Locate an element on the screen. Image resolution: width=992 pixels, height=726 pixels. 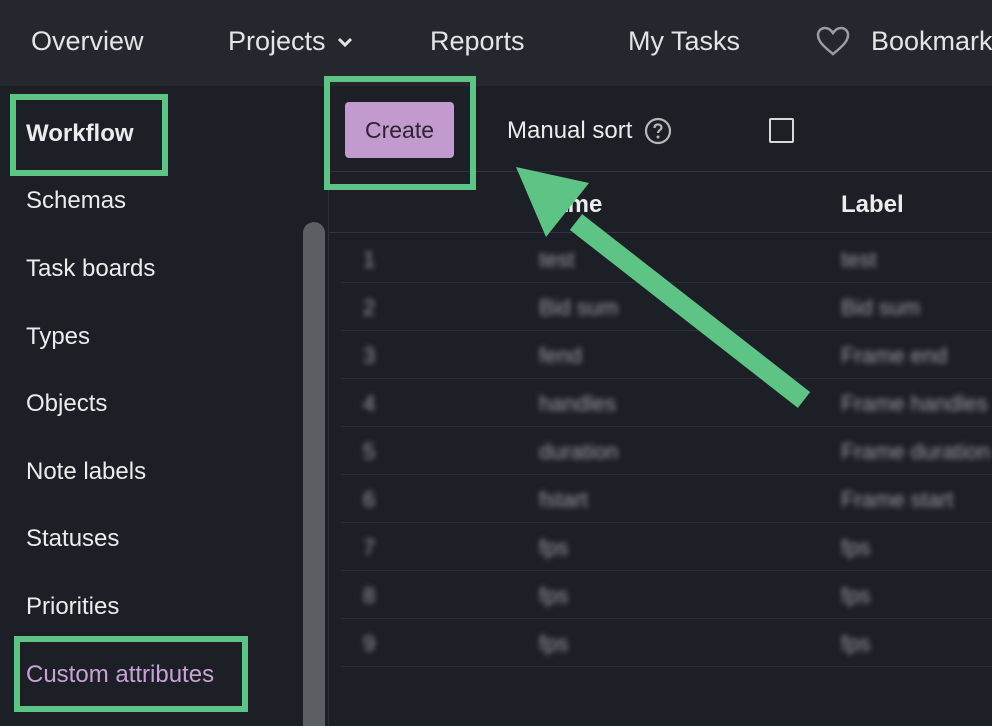
chevron-down-icon is located at coordinates (344, 42).